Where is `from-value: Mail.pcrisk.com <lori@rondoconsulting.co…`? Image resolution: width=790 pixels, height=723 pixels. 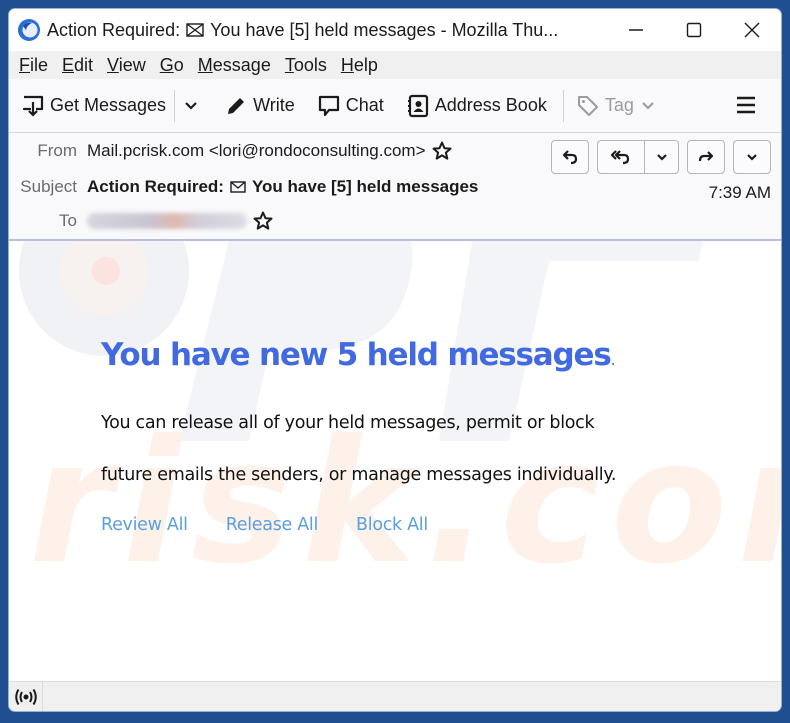 from-value: Mail.pcrisk.com <lori@rondoconsulting.co… is located at coordinates (256, 151).